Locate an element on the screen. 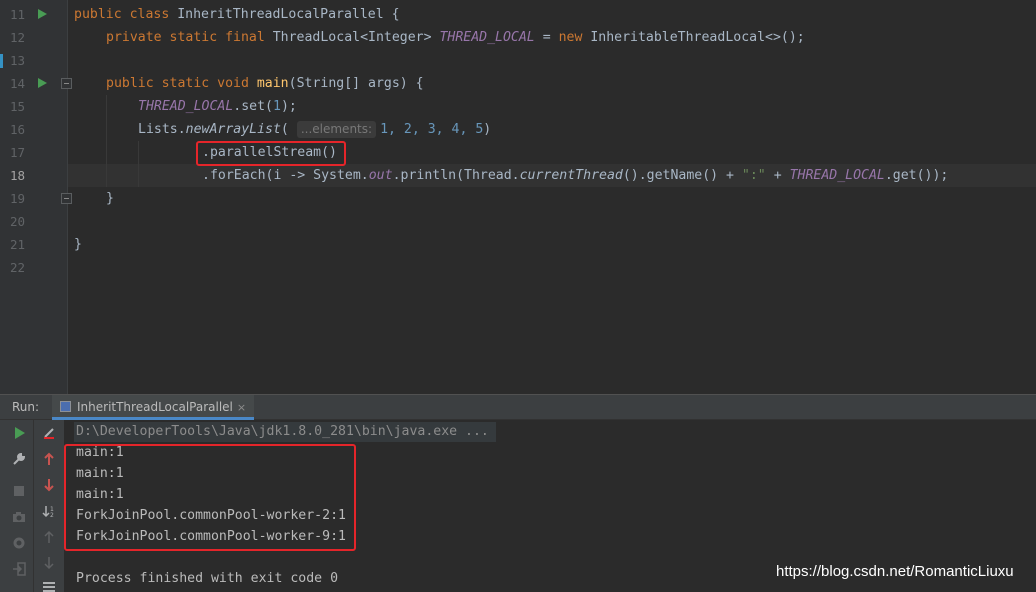 The height and width of the screenshot is (592, 1036). line-number: 12 is located at coordinates (18, 37).